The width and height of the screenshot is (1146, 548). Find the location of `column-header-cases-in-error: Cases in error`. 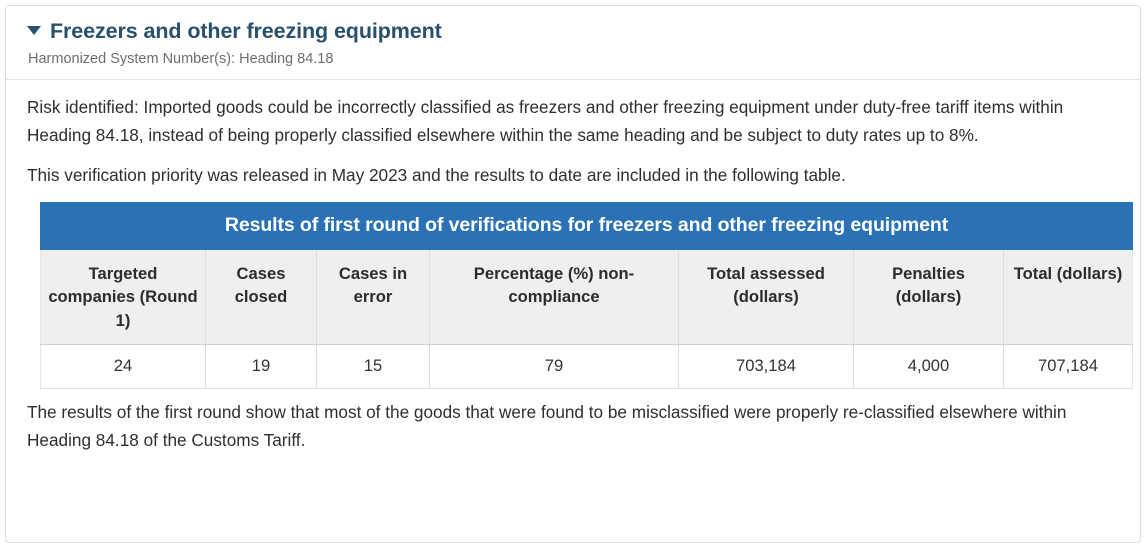

column-header-cases-in-error: Cases in error is located at coordinates (373, 297).